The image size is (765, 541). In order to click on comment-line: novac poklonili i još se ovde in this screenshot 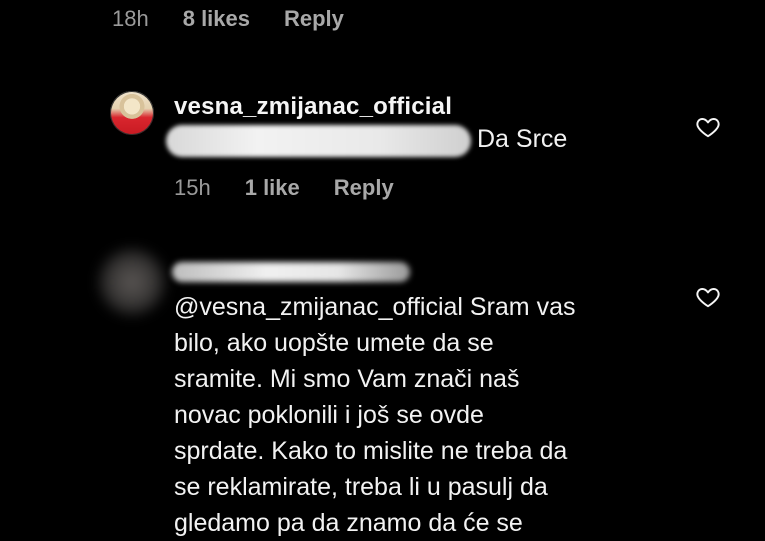, I will do `click(329, 415)`.